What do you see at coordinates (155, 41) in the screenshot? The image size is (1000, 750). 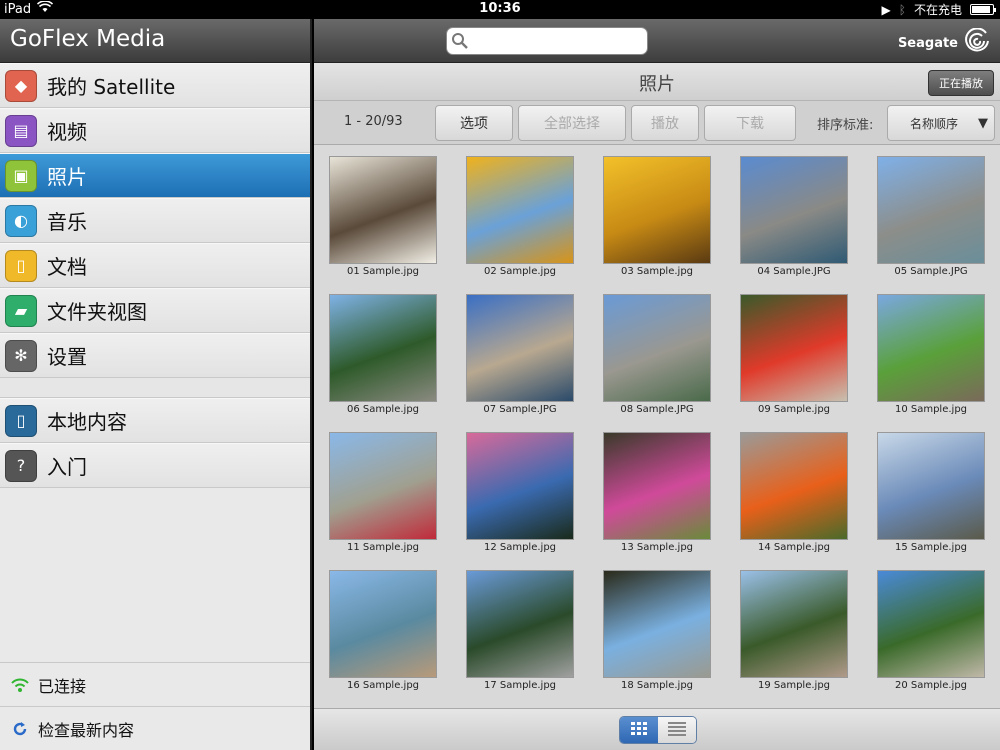 I see `app-title: GoFlex Media` at bounding box center [155, 41].